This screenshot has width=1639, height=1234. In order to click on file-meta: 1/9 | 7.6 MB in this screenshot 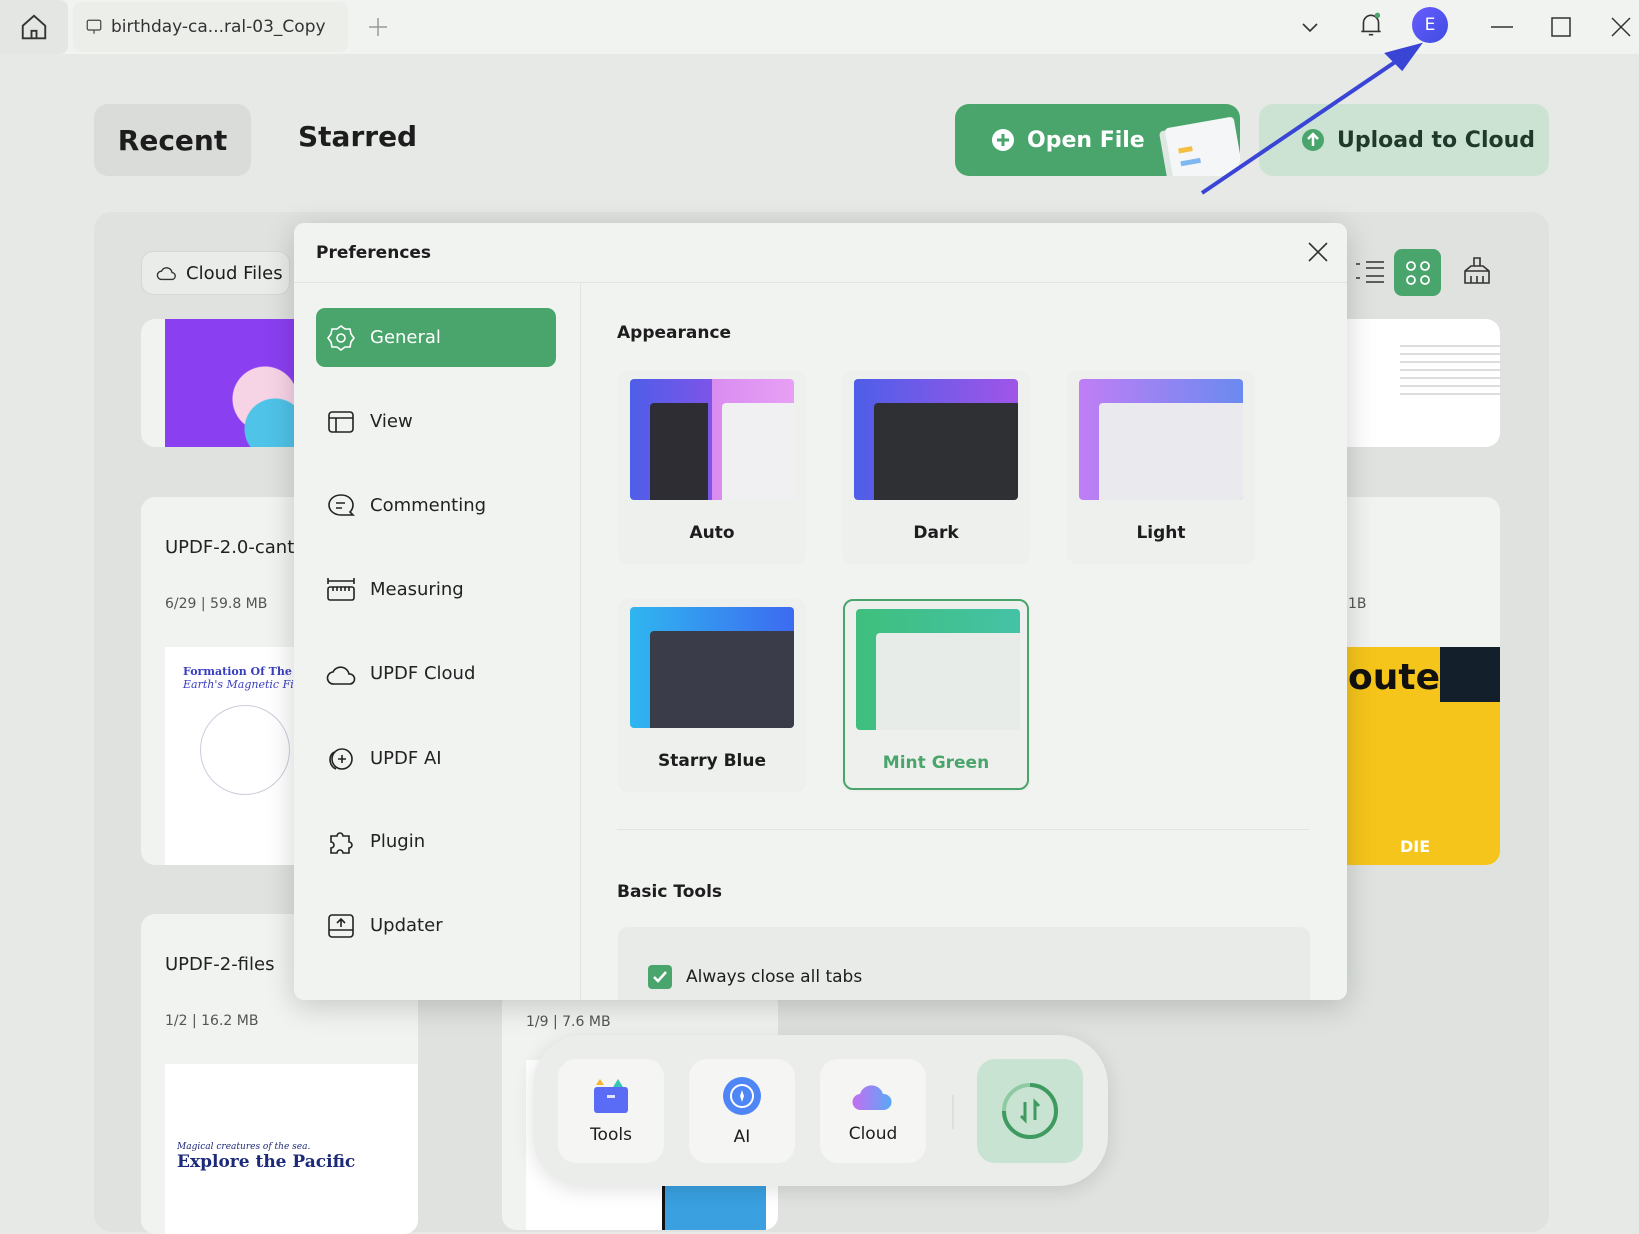, I will do `click(568, 1022)`.